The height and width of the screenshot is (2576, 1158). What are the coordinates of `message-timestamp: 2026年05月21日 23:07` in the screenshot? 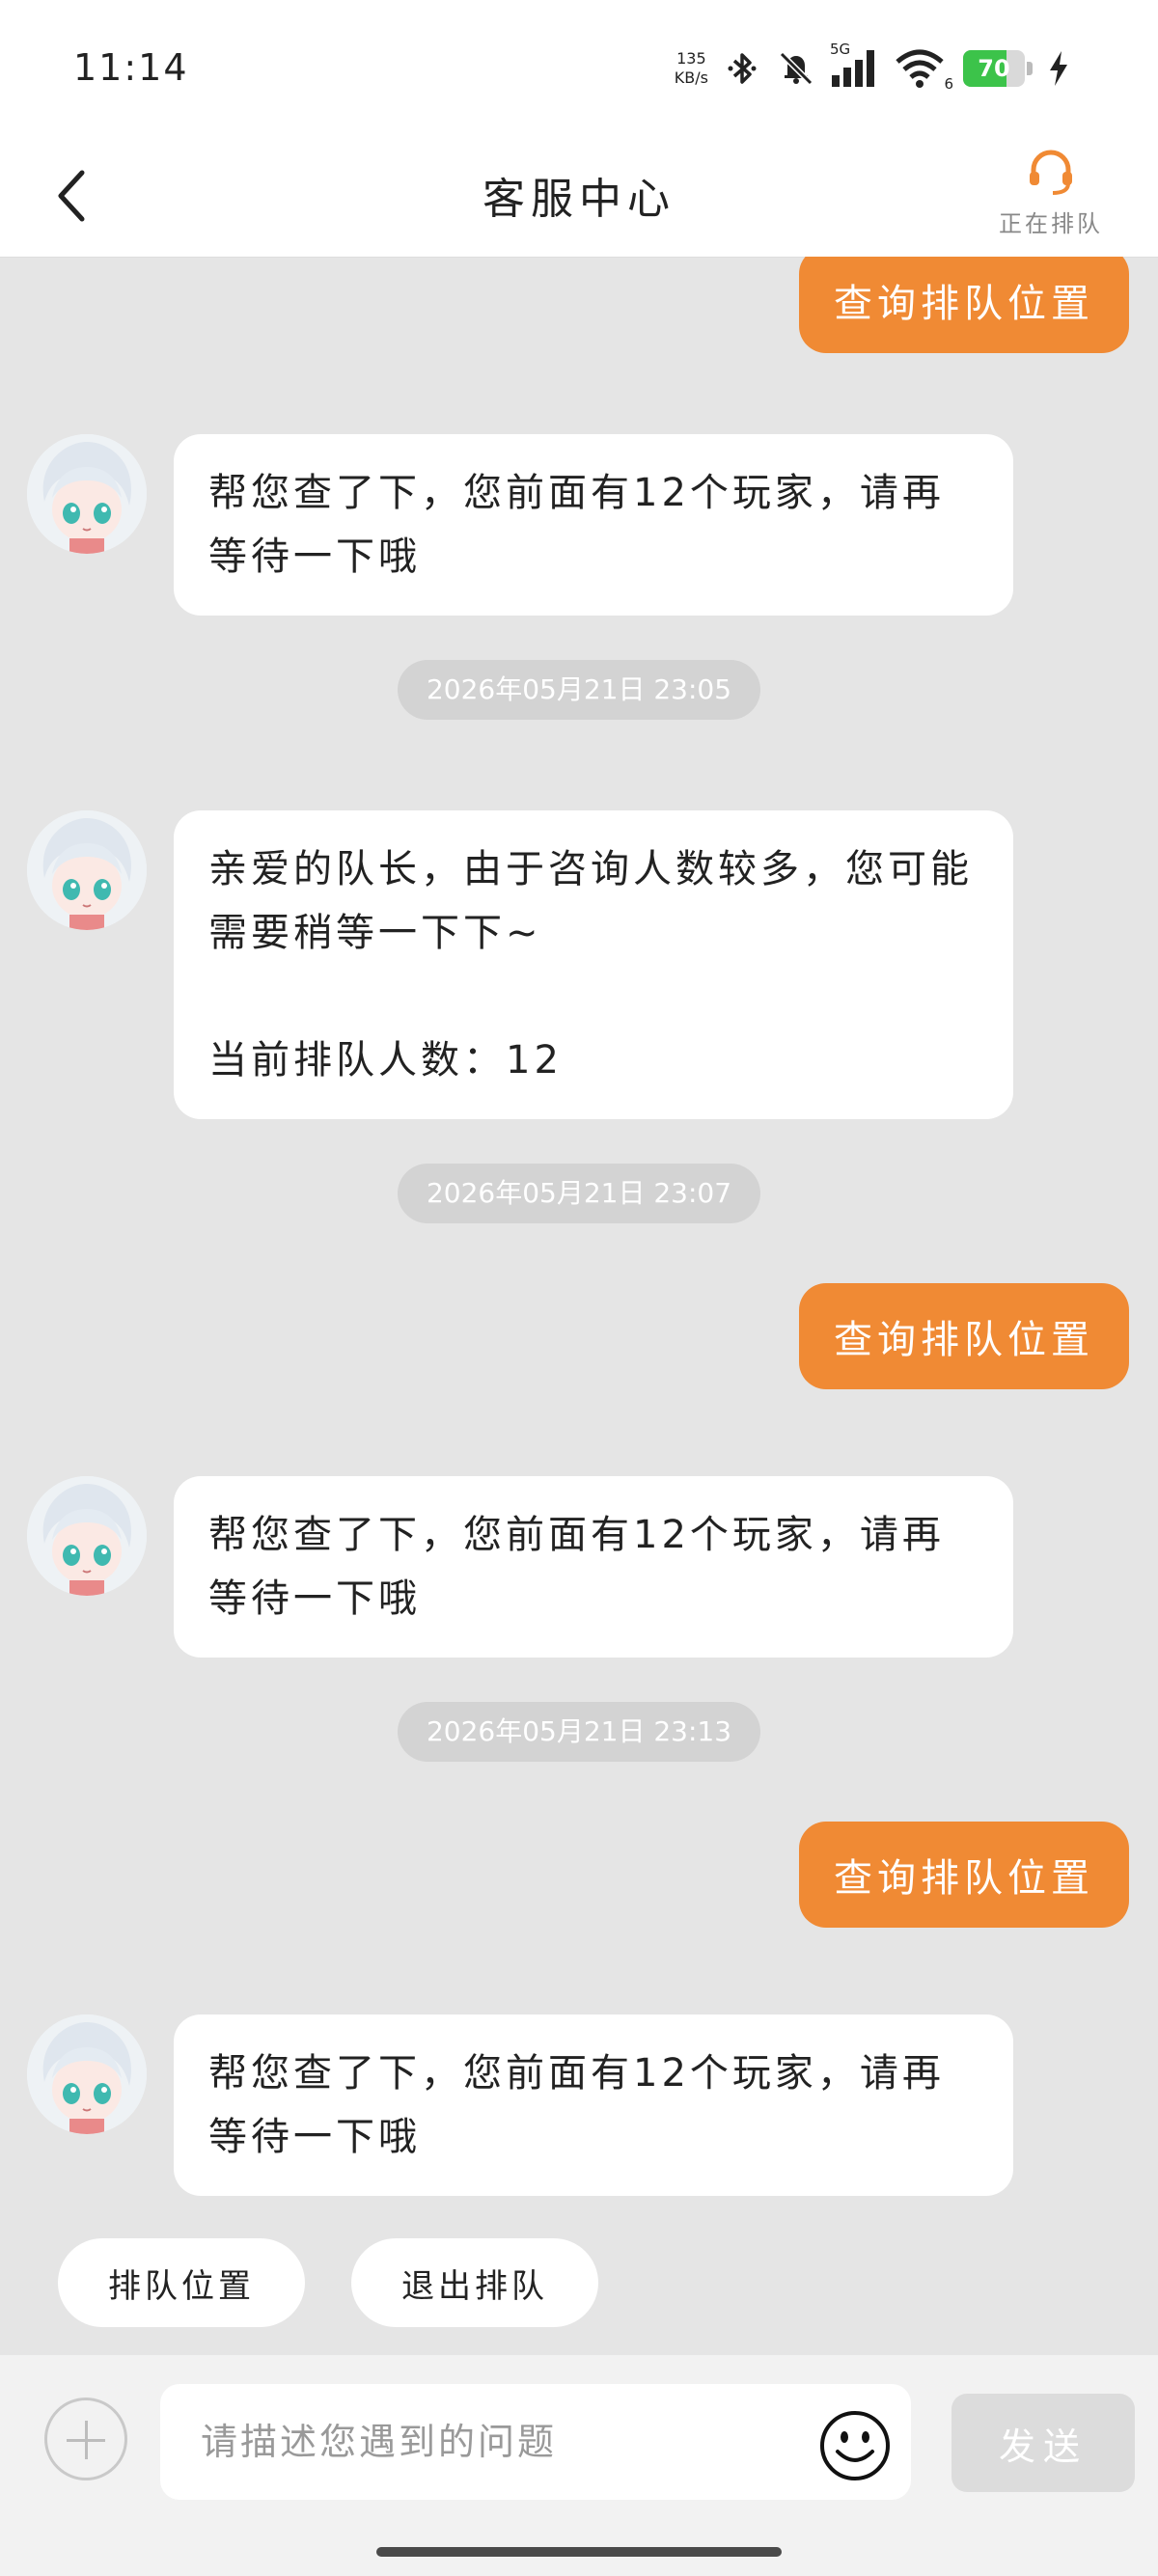 It's located at (579, 1194).